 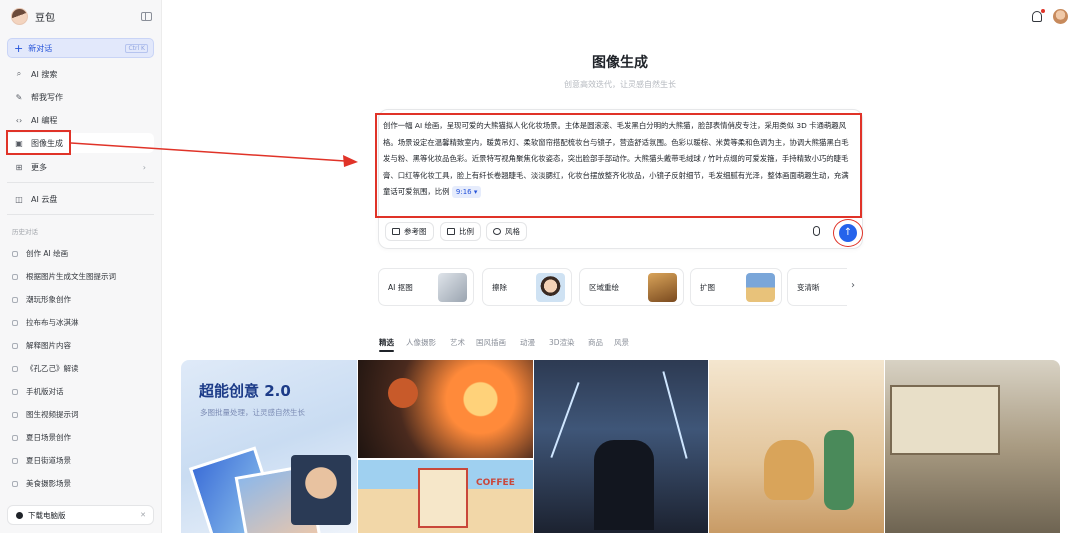 I want to click on gallery-image-dog-boy, so click(x=796, y=446).